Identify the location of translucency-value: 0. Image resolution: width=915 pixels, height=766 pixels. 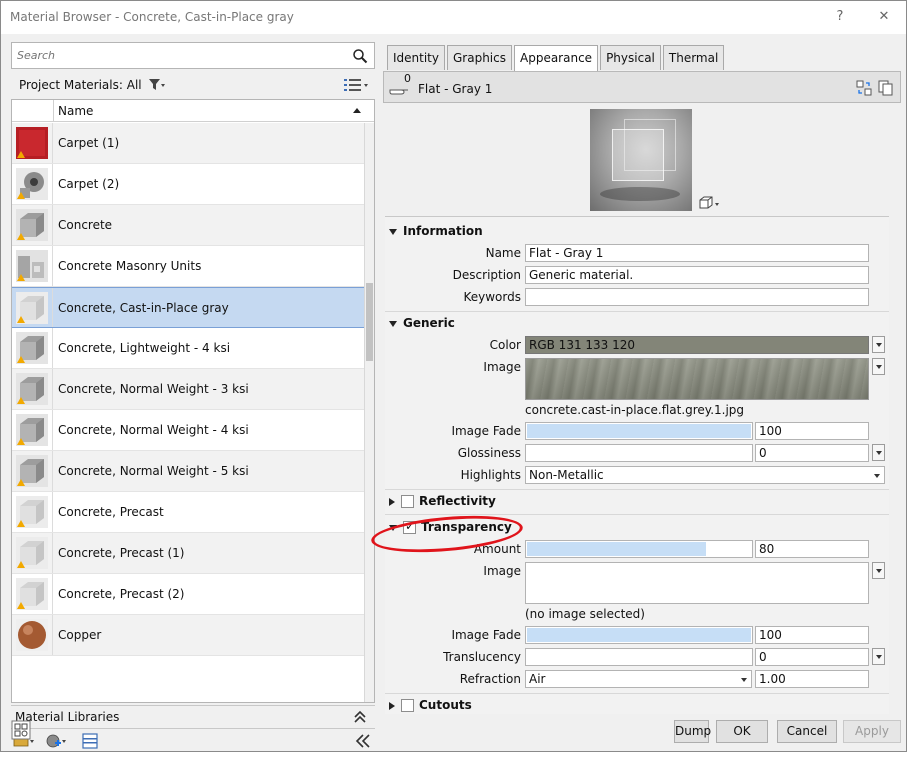
(812, 657).